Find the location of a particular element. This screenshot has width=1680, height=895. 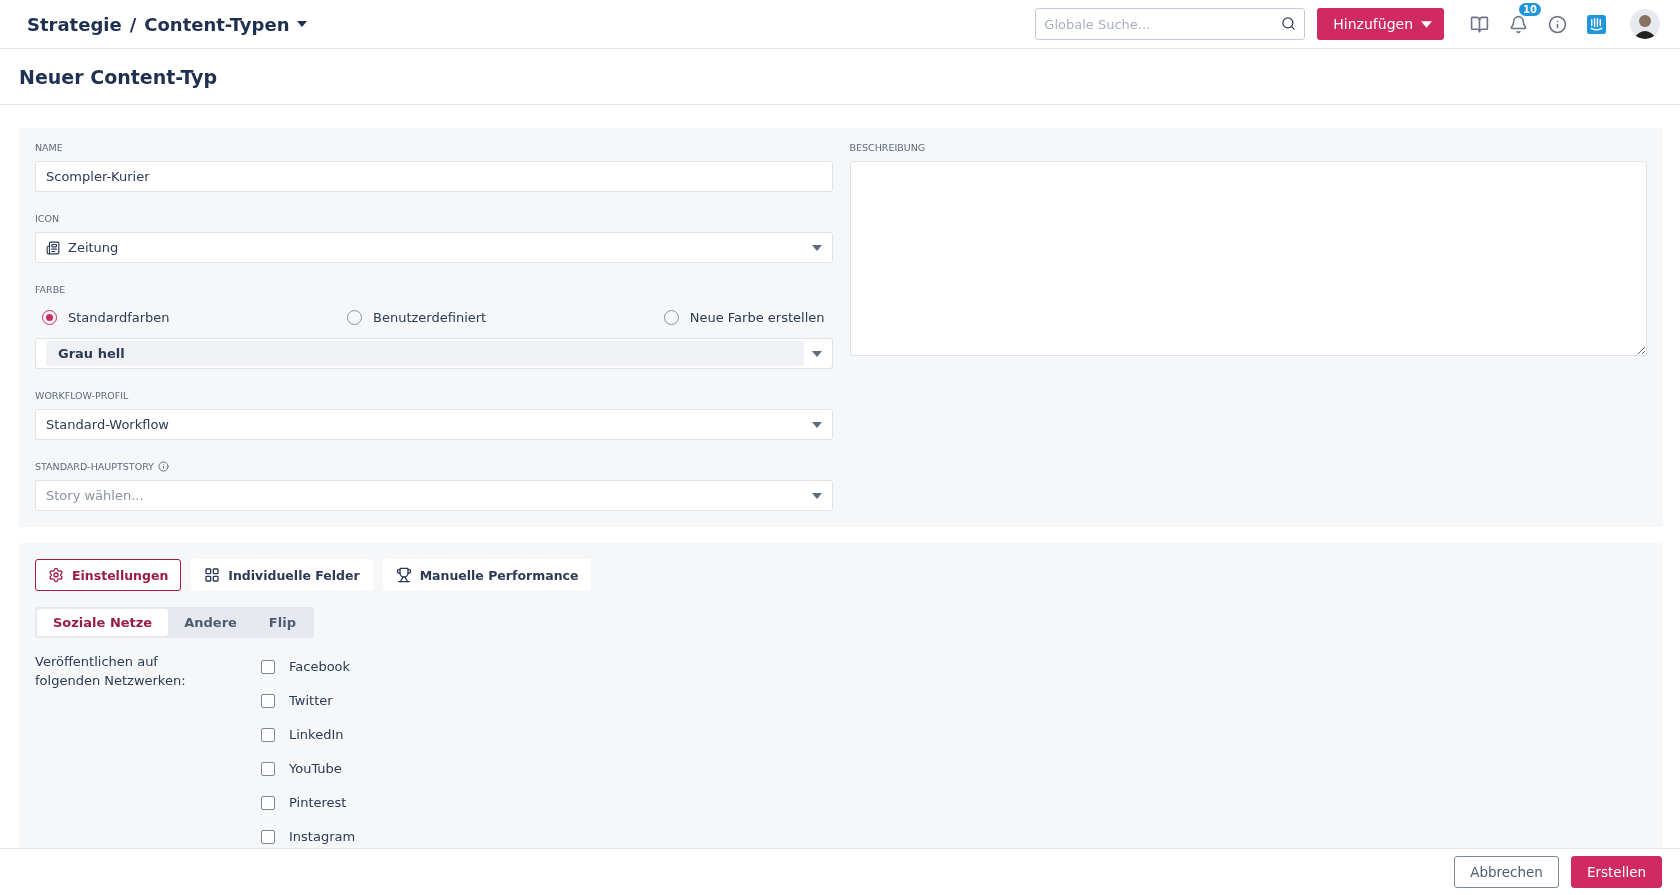

breadcrumb-link: Strategie is located at coordinates (74, 24).